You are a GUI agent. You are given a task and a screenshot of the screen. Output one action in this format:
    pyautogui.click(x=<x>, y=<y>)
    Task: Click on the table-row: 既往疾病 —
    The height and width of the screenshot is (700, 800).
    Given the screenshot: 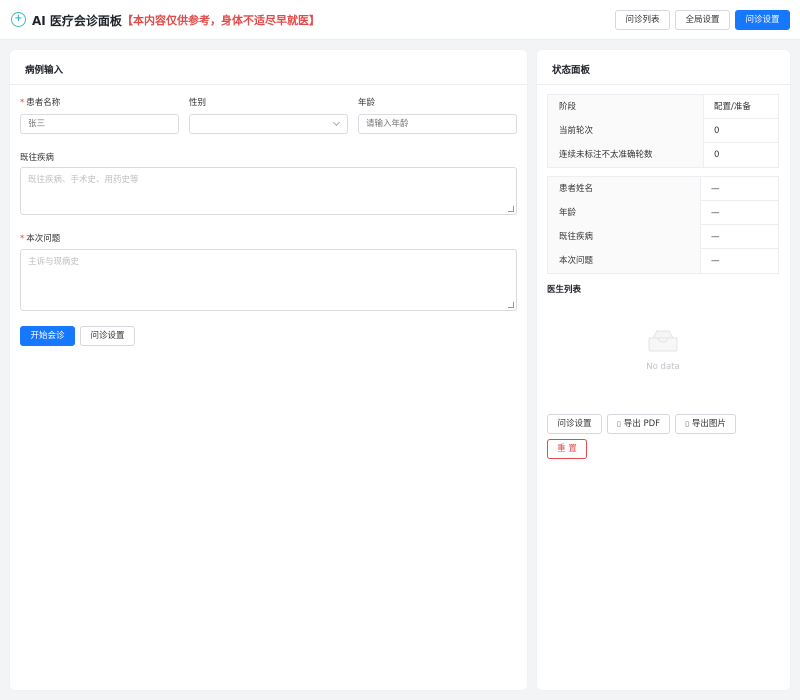 What is the action you would take?
    pyautogui.click(x=663, y=237)
    